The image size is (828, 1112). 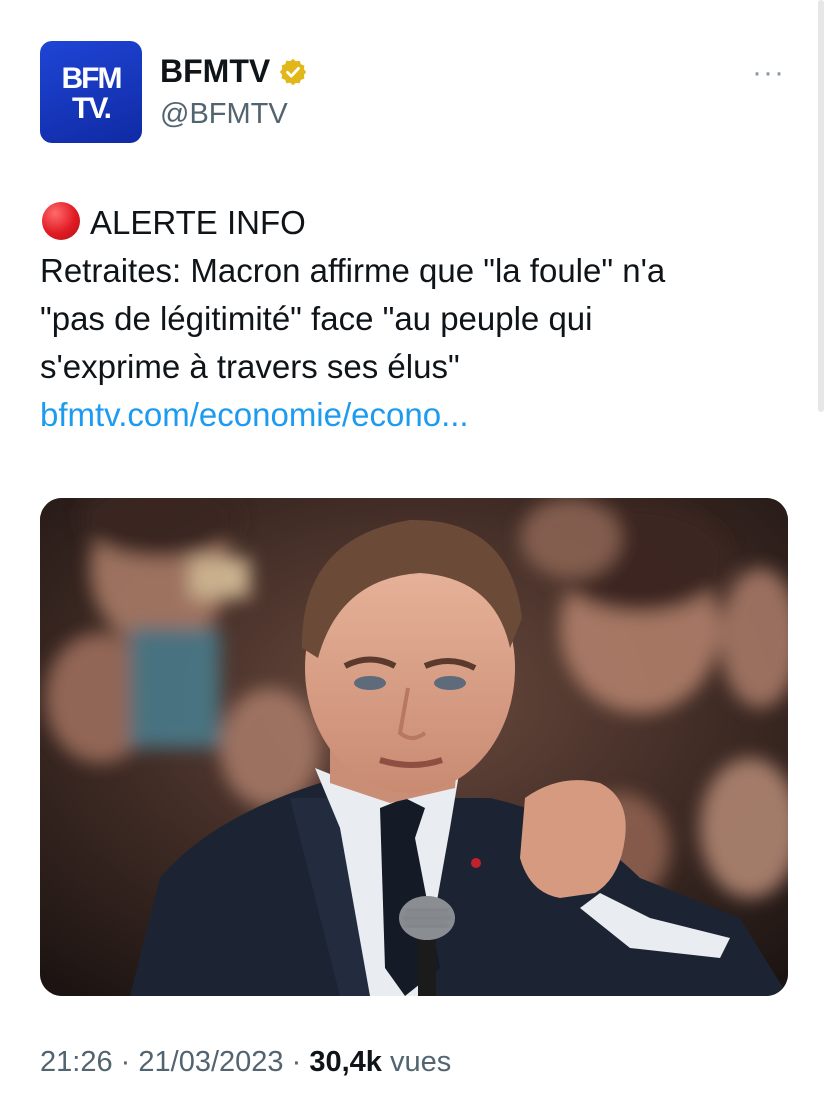 What do you see at coordinates (345, 1062) in the screenshot?
I see `views-count: 30,4k` at bounding box center [345, 1062].